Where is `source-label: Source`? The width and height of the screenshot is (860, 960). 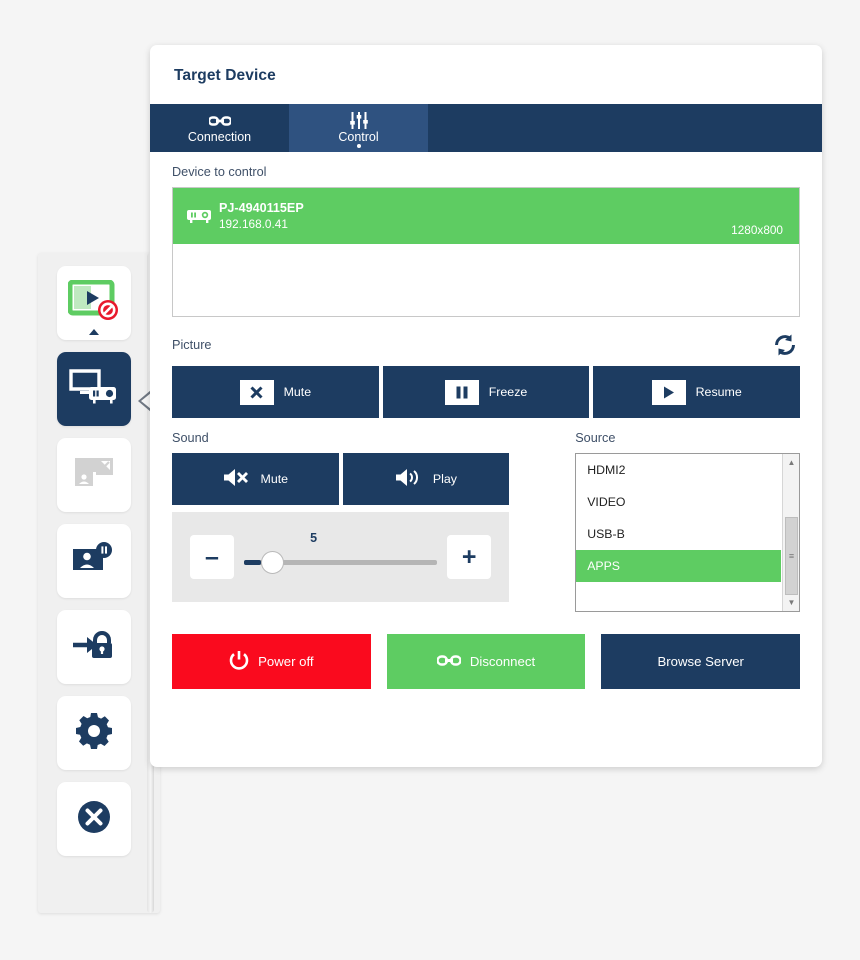 source-label: Source is located at coordinates (595, 438).